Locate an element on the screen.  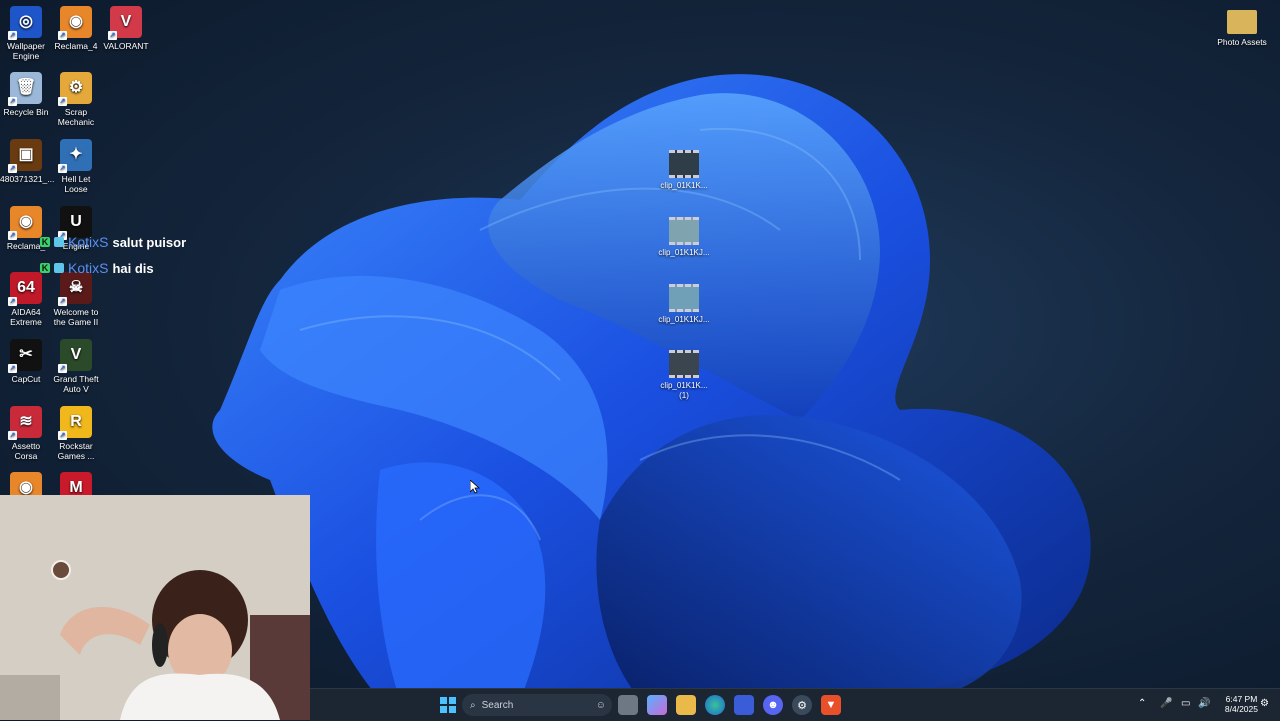
image-file-icon: ▣ ↗ is located at coordinates (25, 156).